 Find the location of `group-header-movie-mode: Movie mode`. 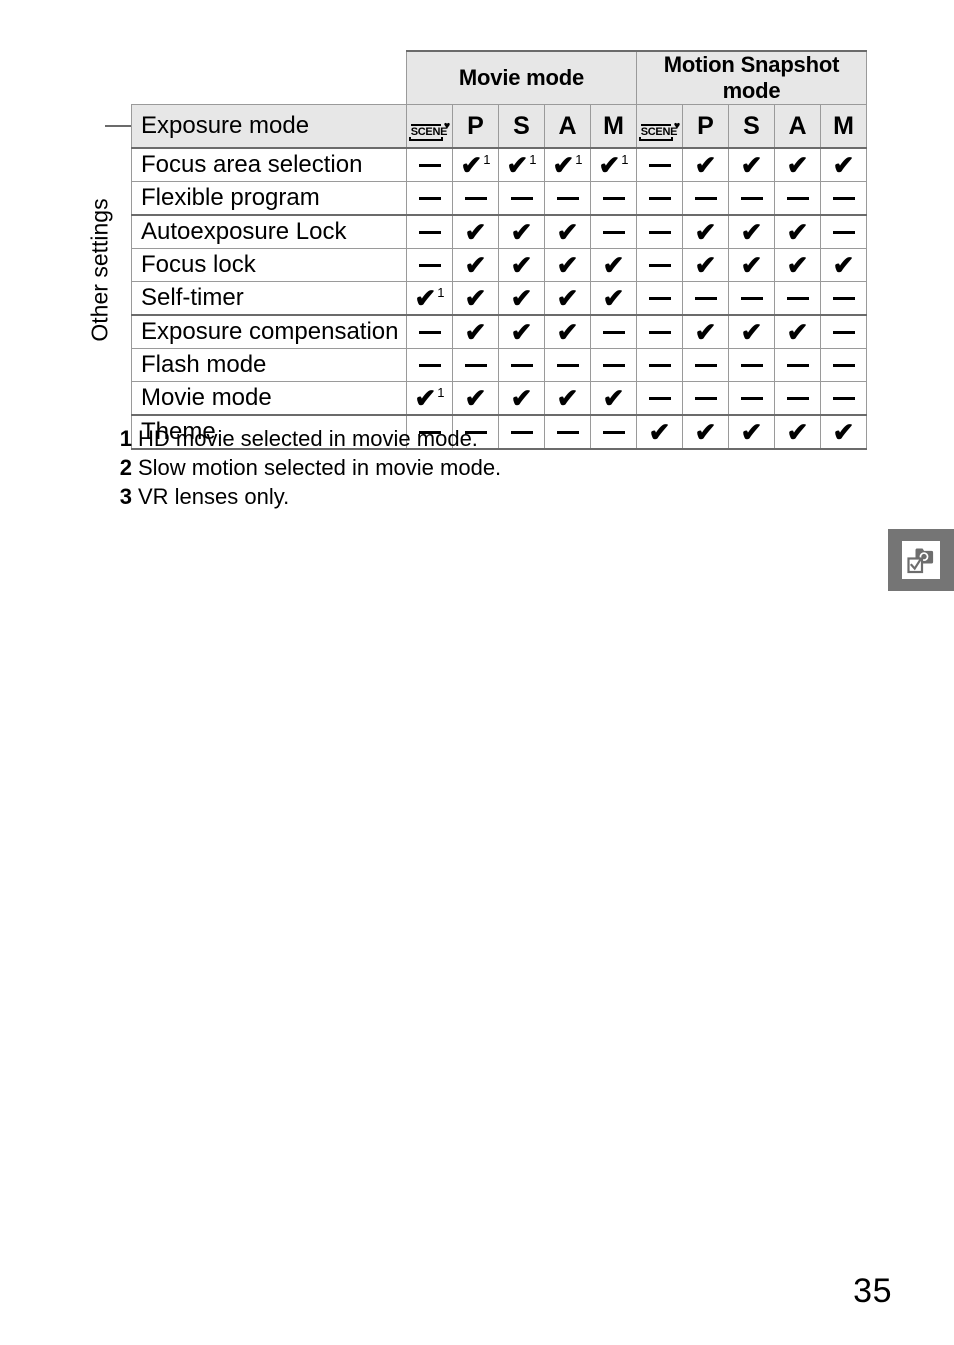

group-header-movie-mode: Movie mode is located at coordinates (521, 77).